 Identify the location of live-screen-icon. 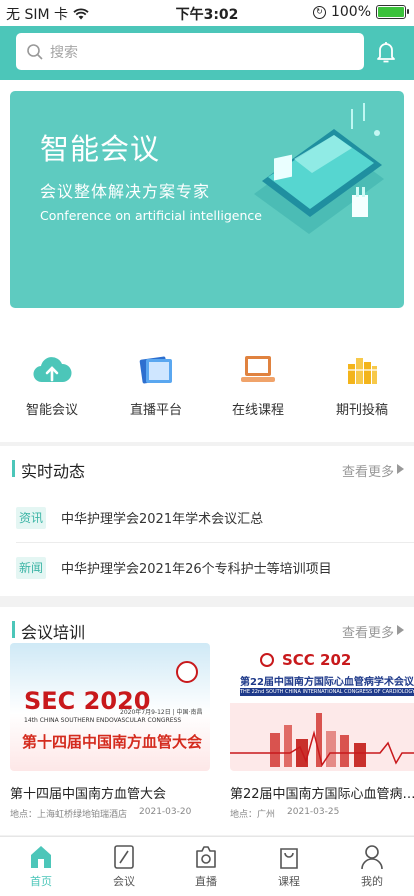
(155, 370).